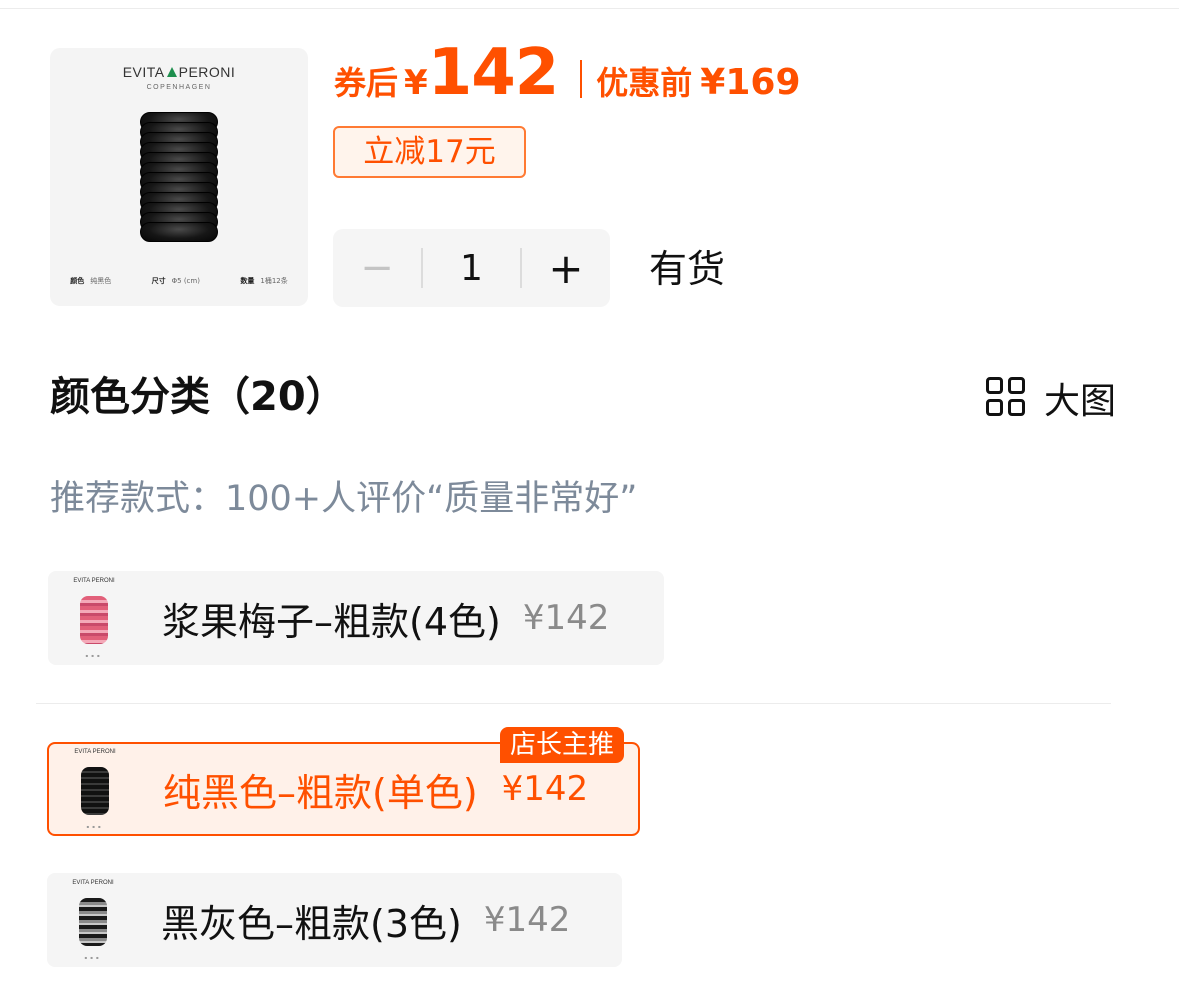  Describe the element at coordinates (429, 152) in the screenshot. I see `discount-tag: 立减17元` at that location.